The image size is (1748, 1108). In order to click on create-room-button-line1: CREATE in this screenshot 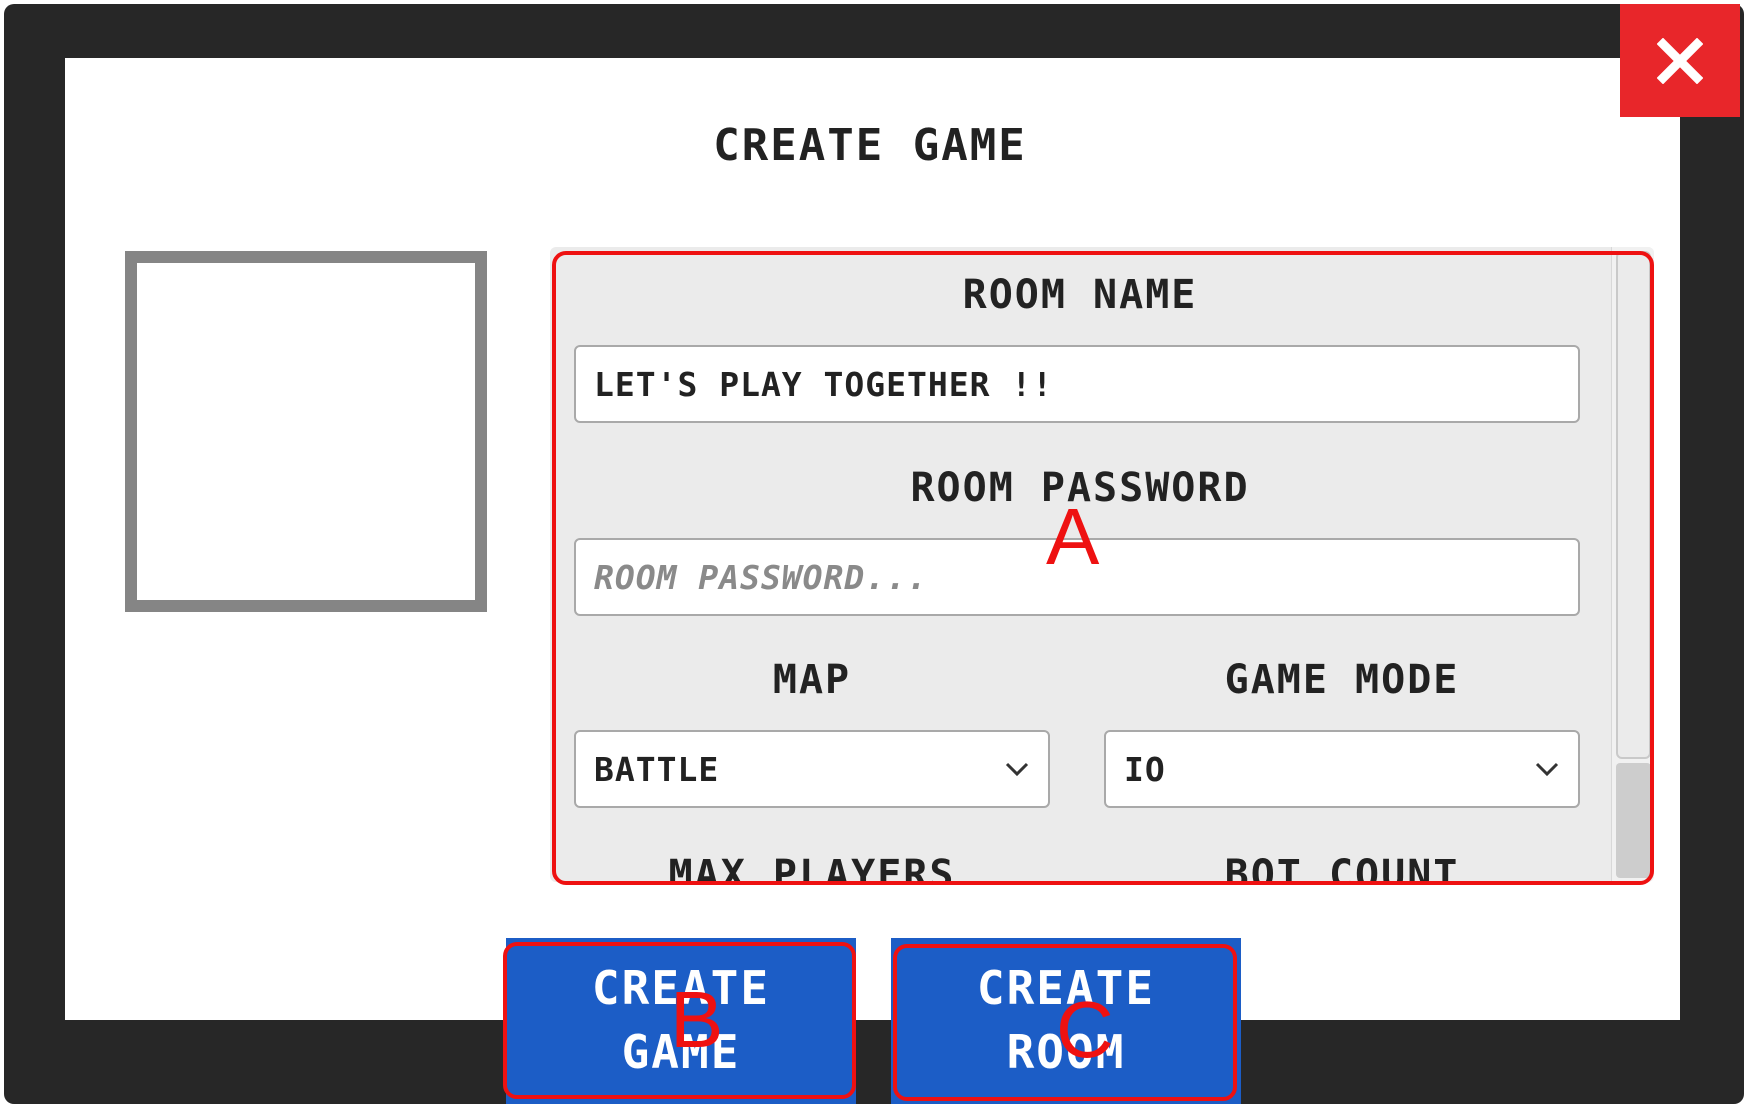, I will do `click(1066, 988)`.